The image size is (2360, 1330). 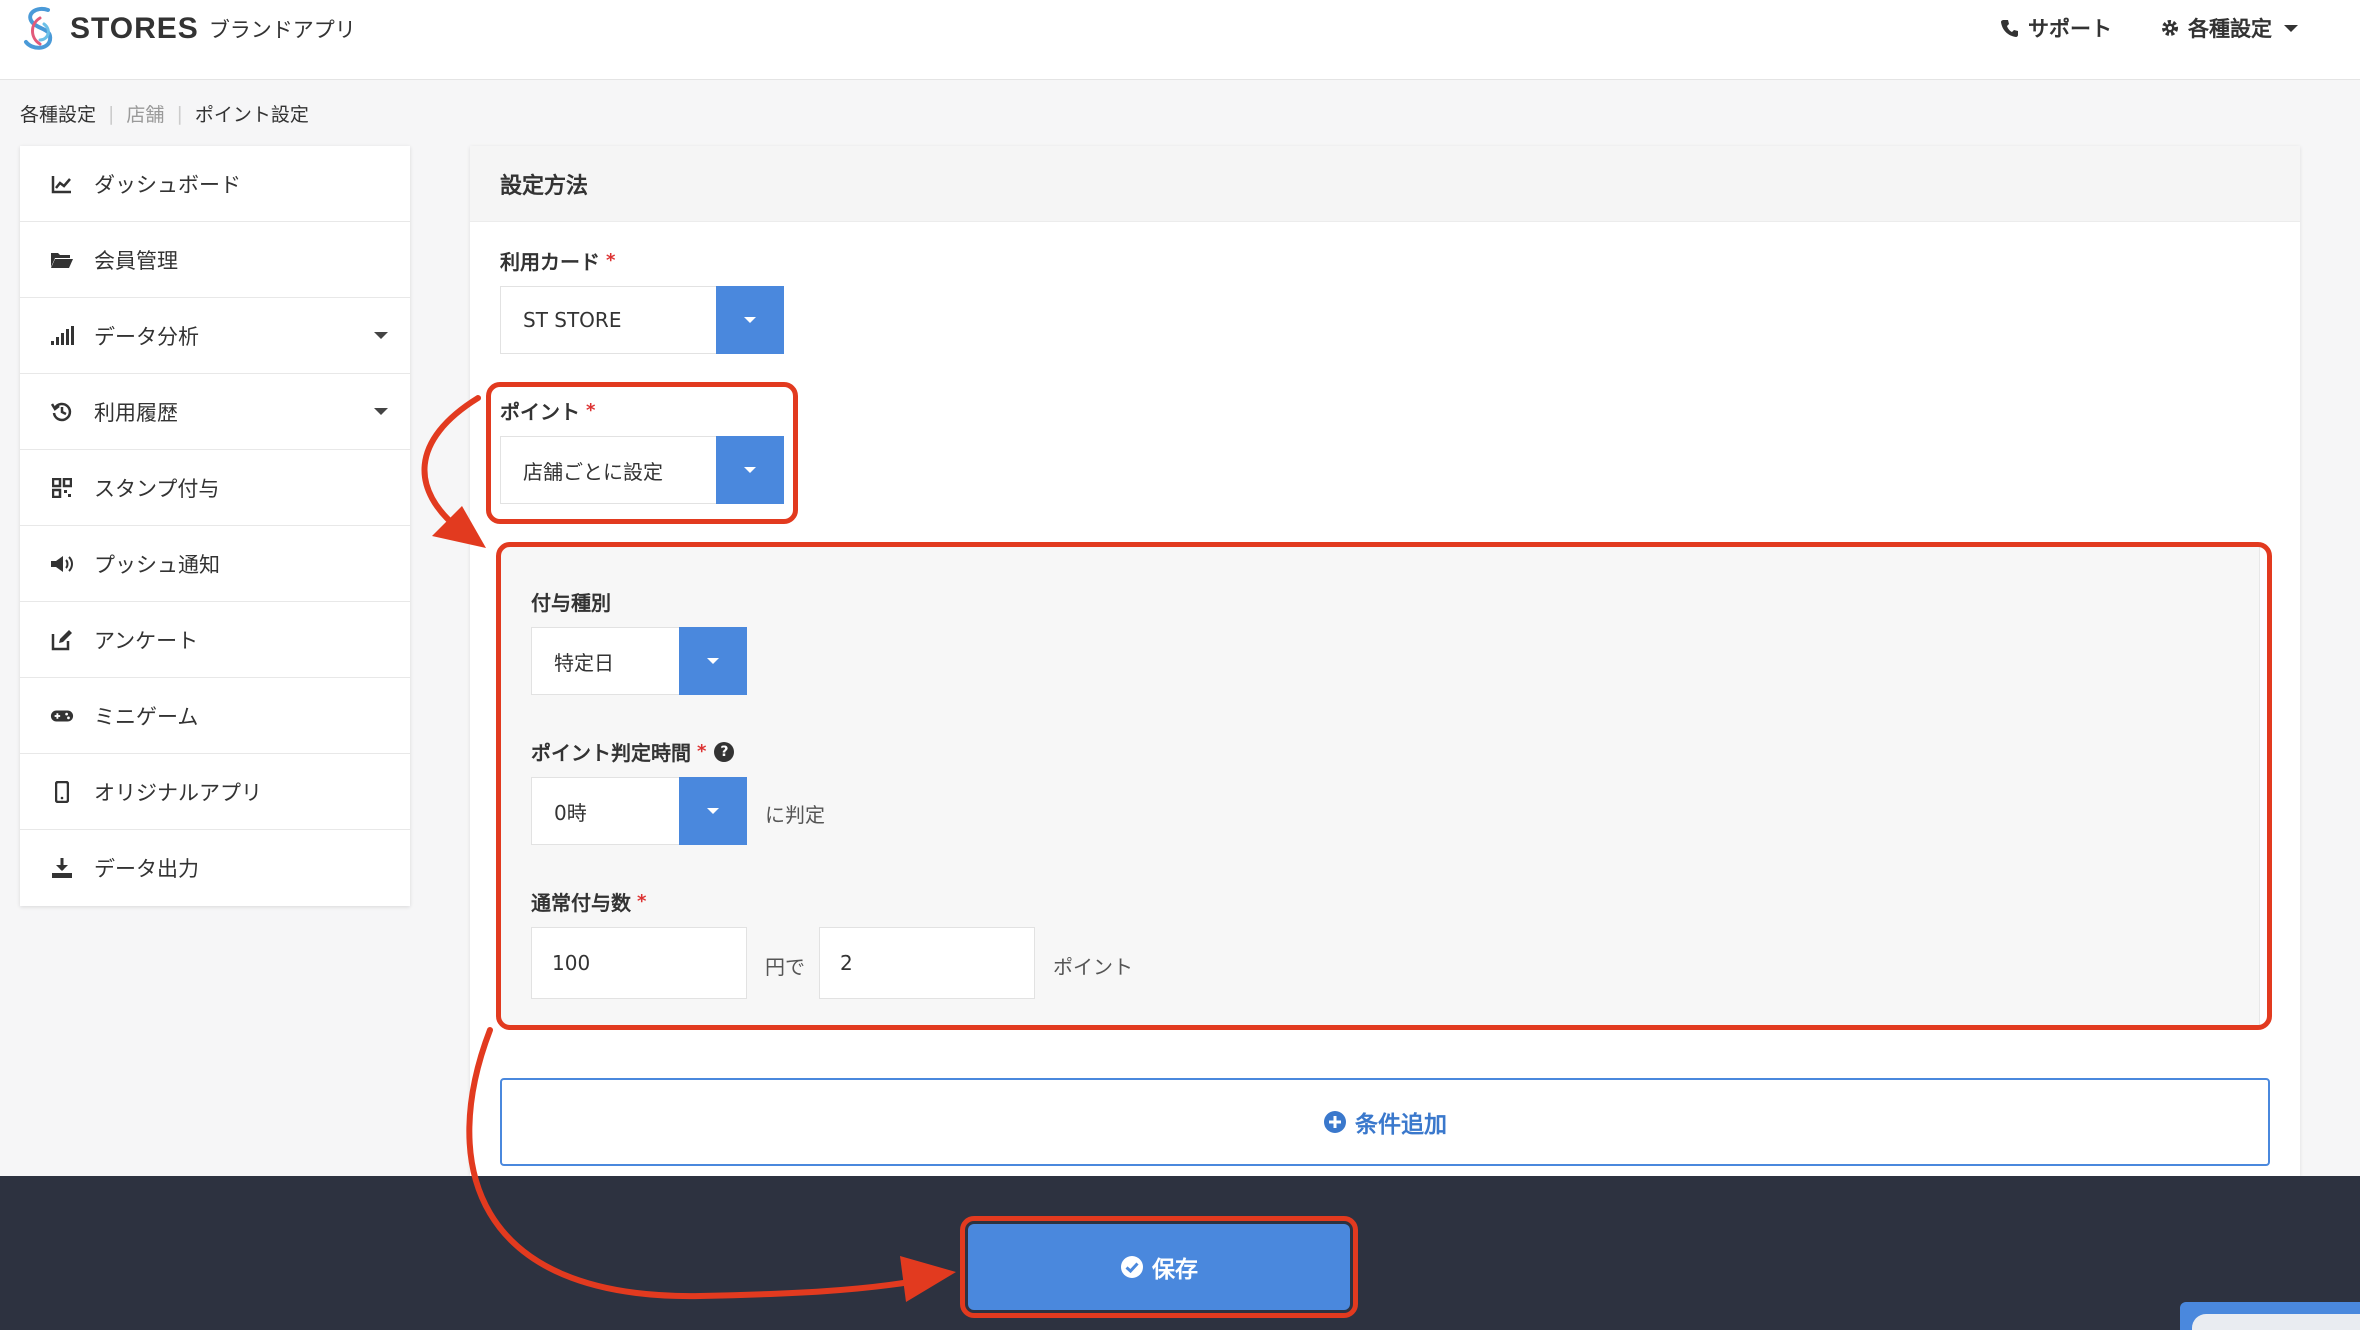 I want to click on judge-time-toggle, so click(x=713, y=811).